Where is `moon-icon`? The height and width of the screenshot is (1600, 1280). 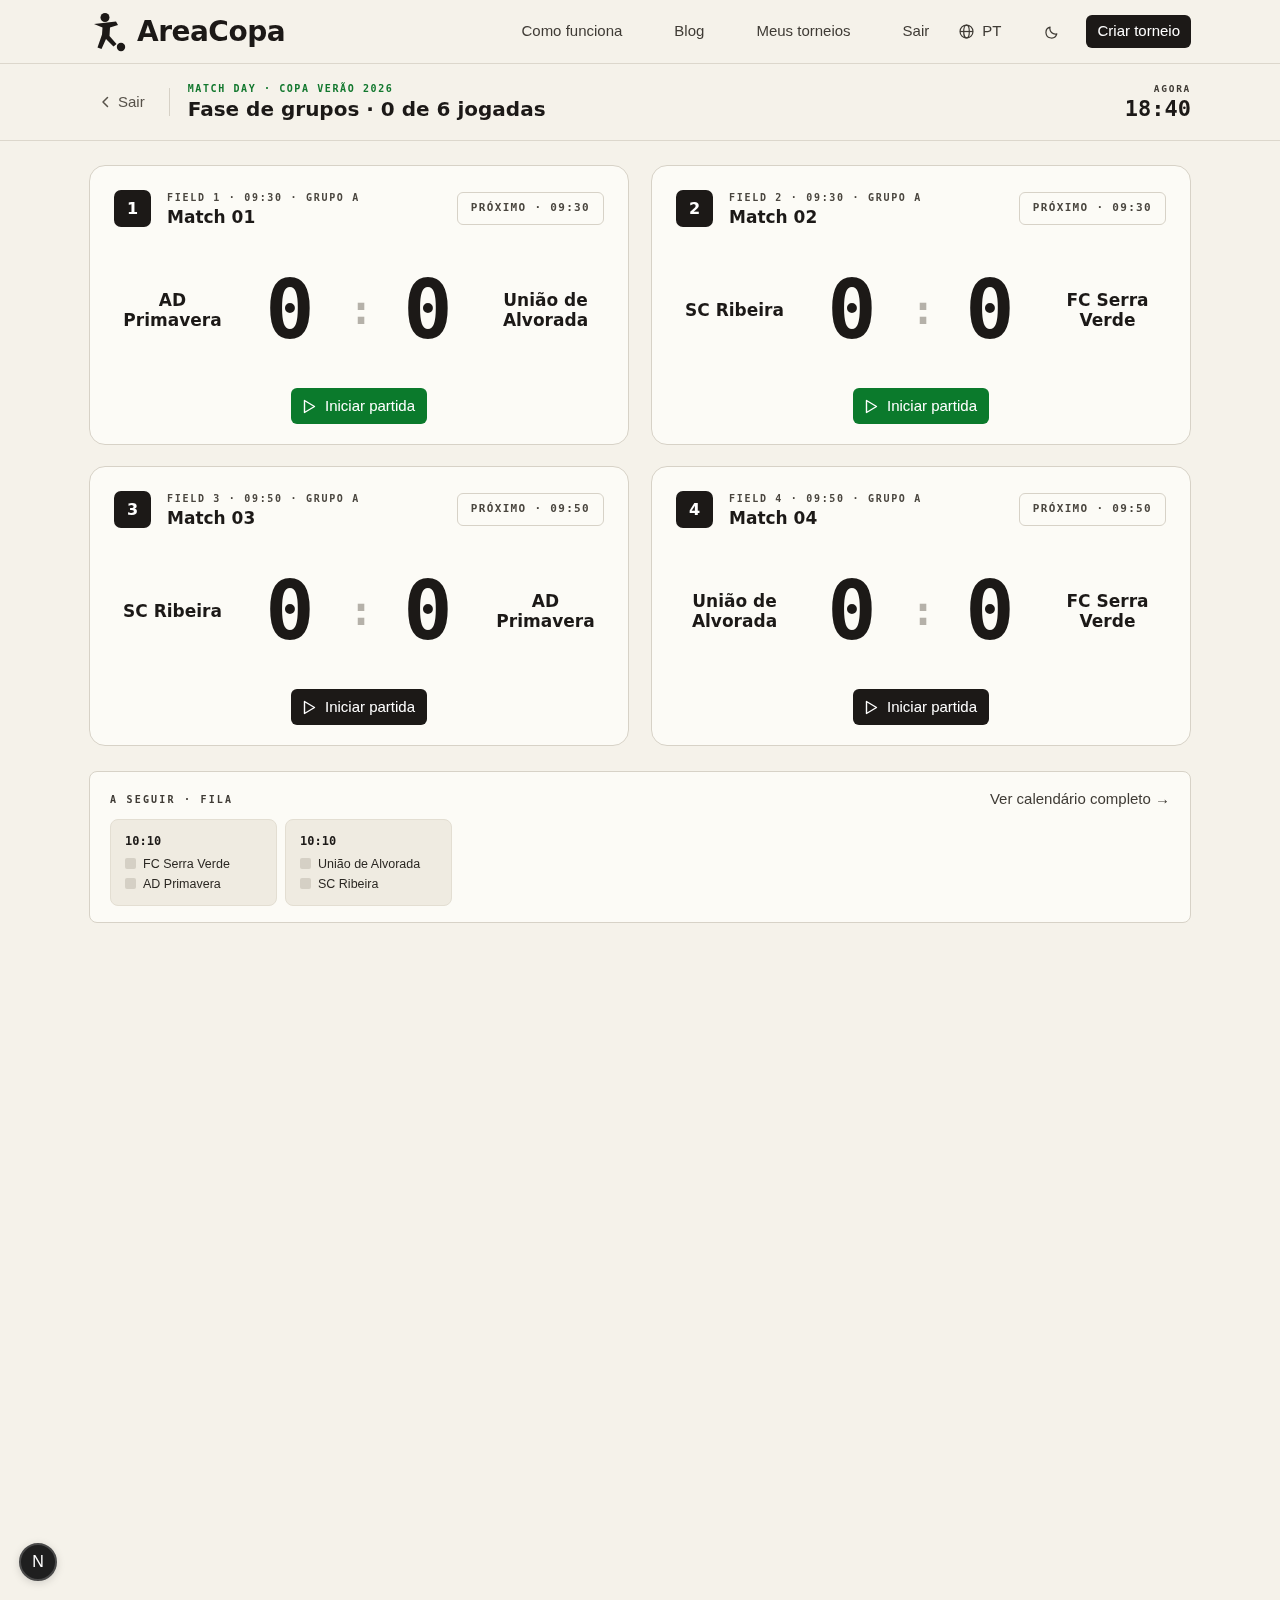 moon-icon is located at coordinates (1052, 31).